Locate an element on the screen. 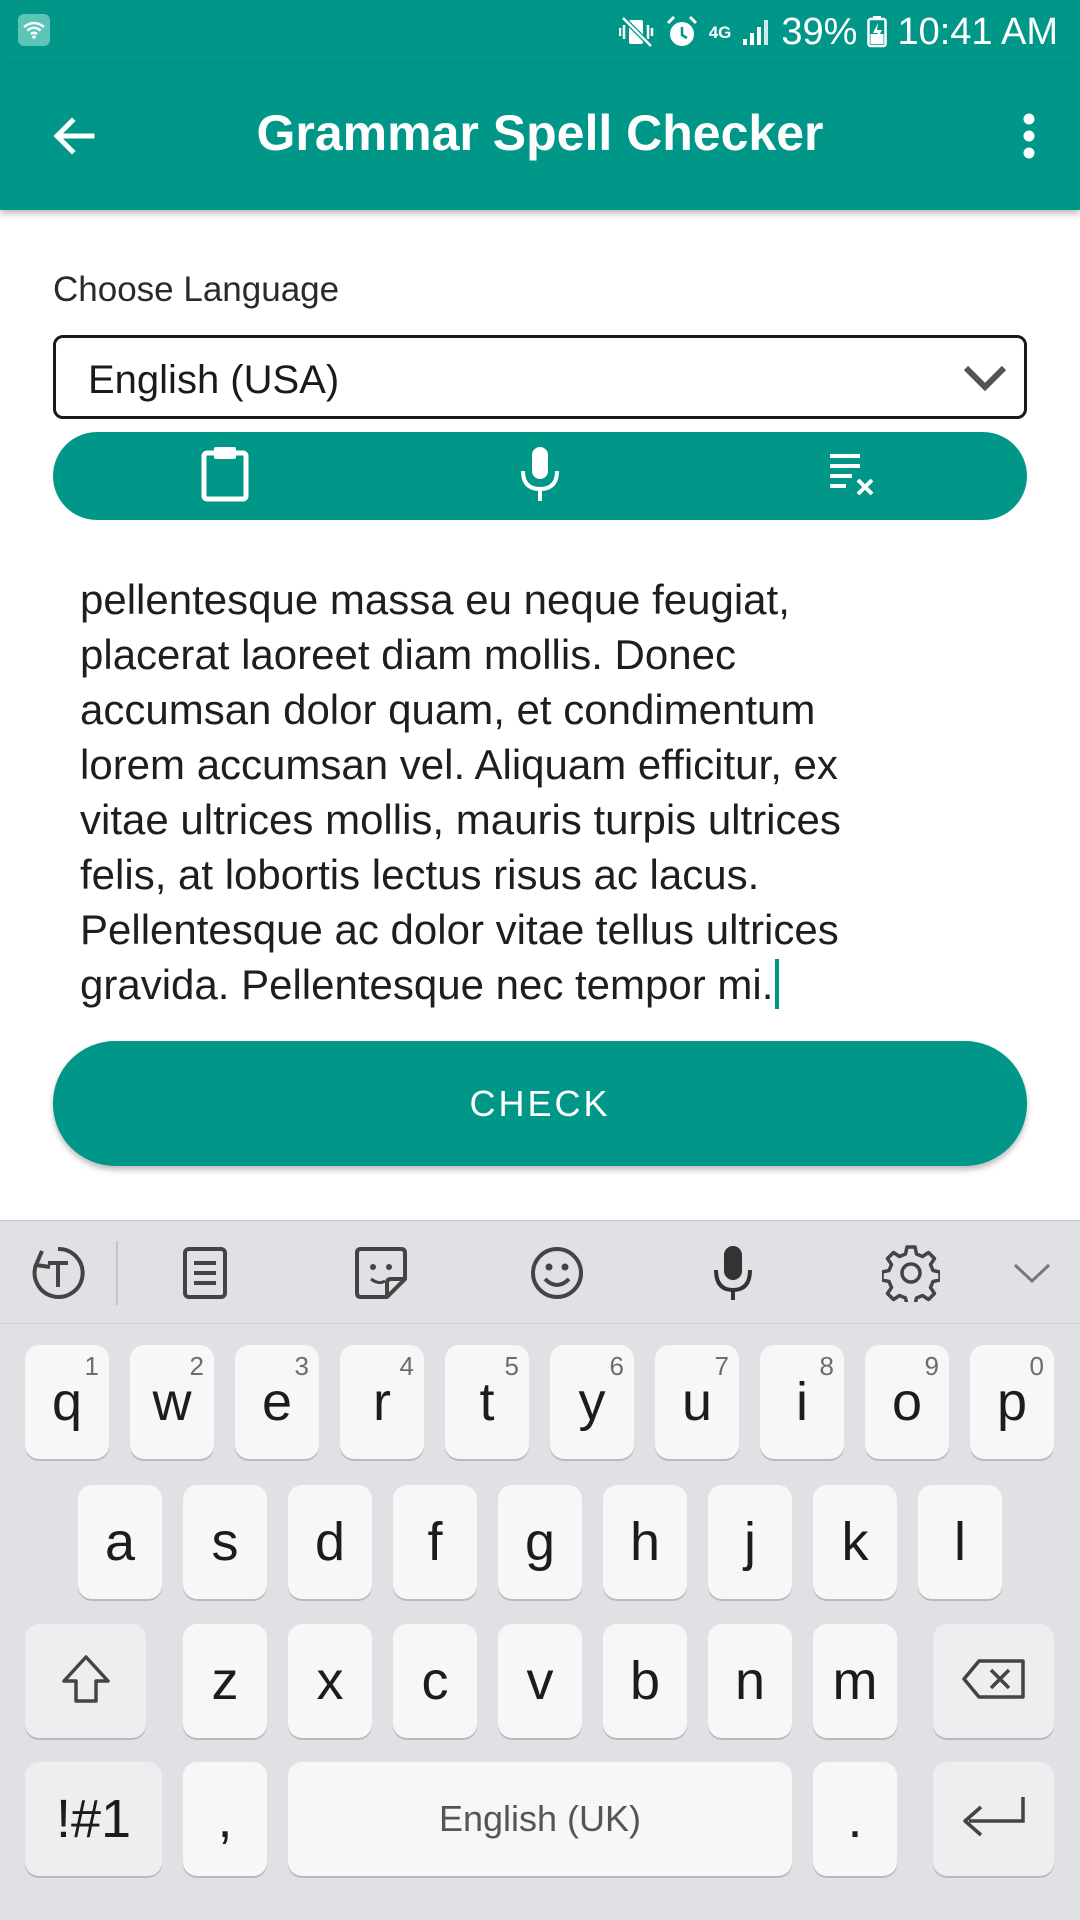 The image size is (1080, 1920). key-number-hint: 3 is located at coordinates (301, 1366).